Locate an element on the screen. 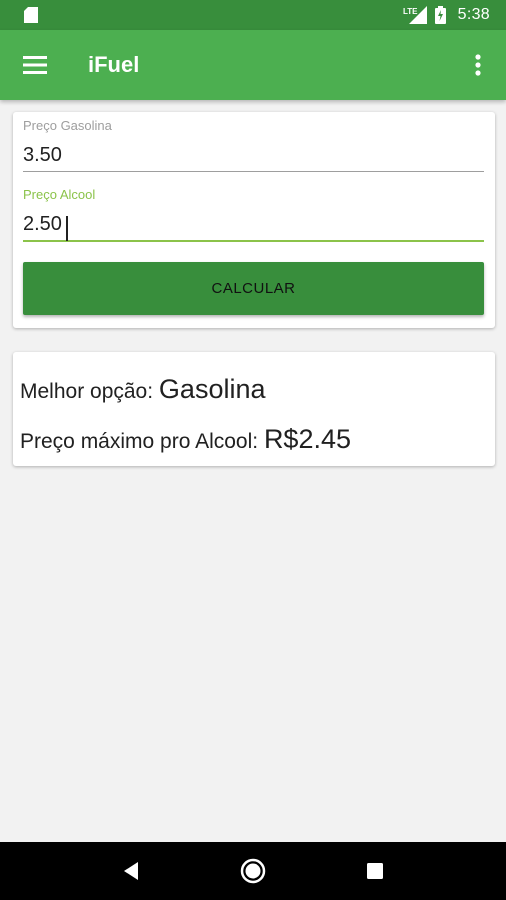 The width and height of the screenshot is (506, 900). recents-button is located at coordinates (375, 871).